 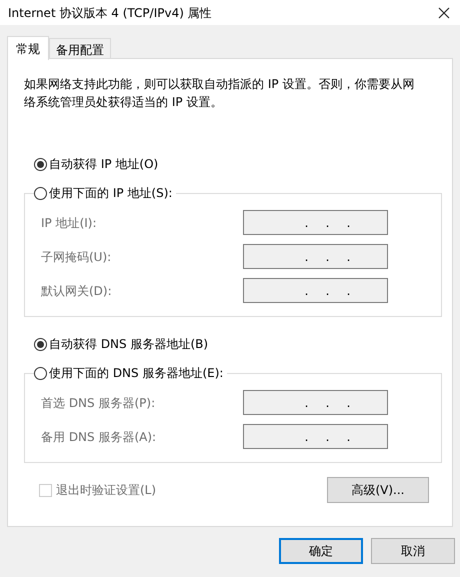 What do you see at coordinates (77, 291) in the screenshot?
I see `field-label: 默认网关(D):` at bounding box center [77, 291].